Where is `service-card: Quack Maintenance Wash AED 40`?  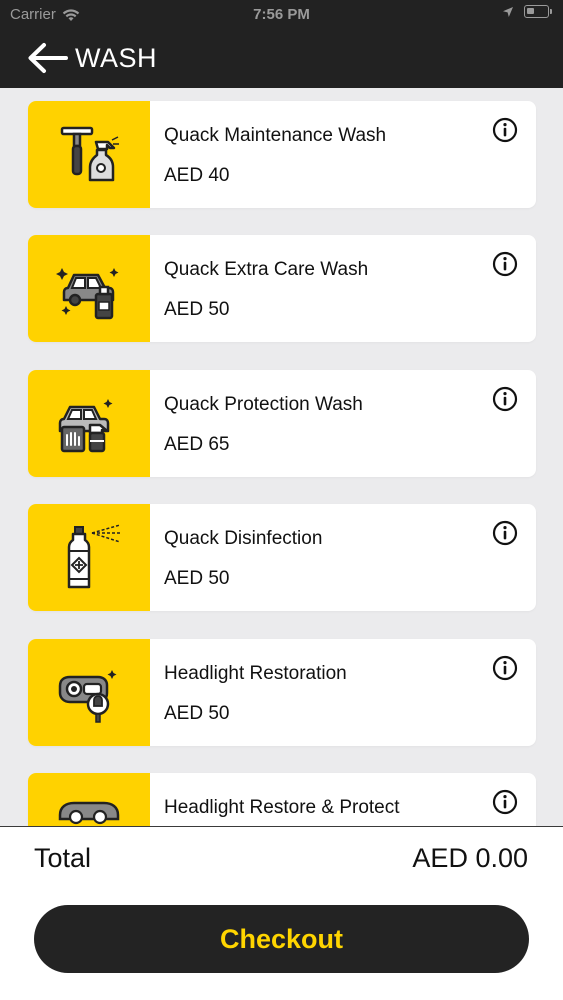 service-card: Quack Maintenance Wash AED 40 is located at coordinates (282, 154).